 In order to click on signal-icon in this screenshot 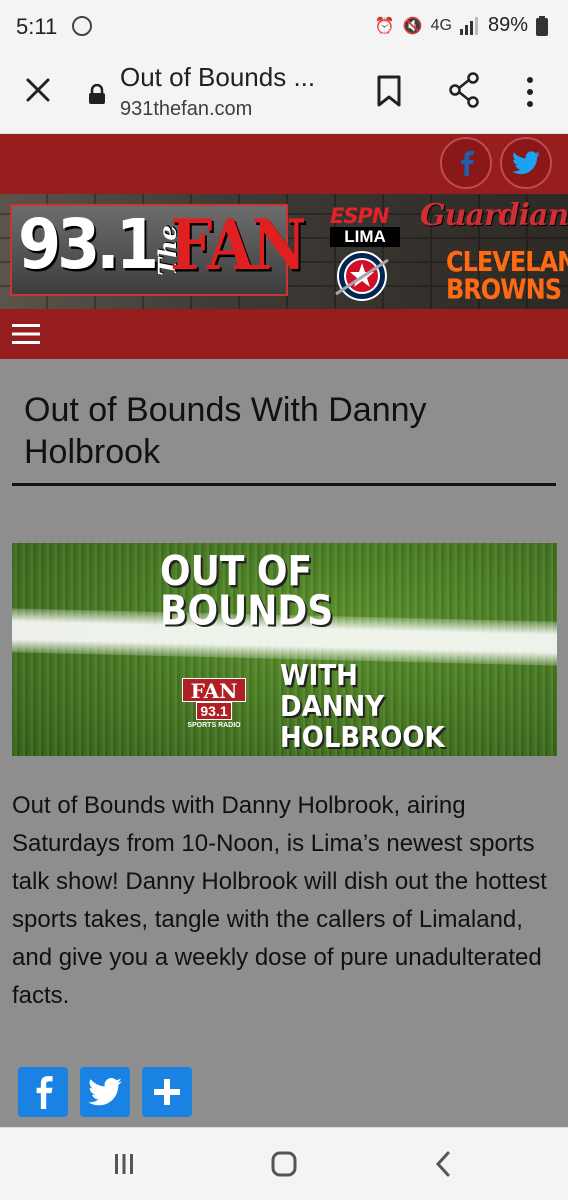, I will do `click(468, 25)`.